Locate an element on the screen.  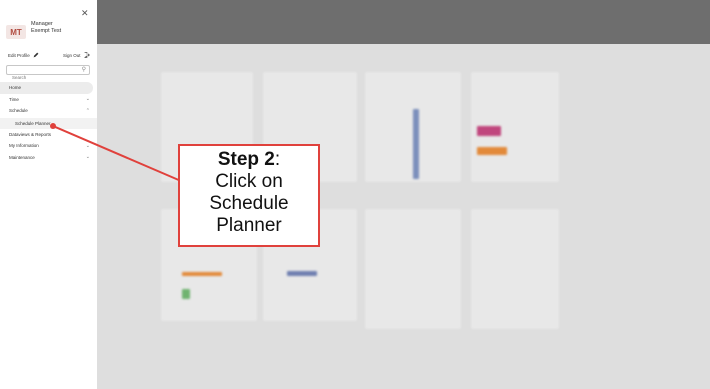
callout-line3: Planner is located at coordinates (249, 225).